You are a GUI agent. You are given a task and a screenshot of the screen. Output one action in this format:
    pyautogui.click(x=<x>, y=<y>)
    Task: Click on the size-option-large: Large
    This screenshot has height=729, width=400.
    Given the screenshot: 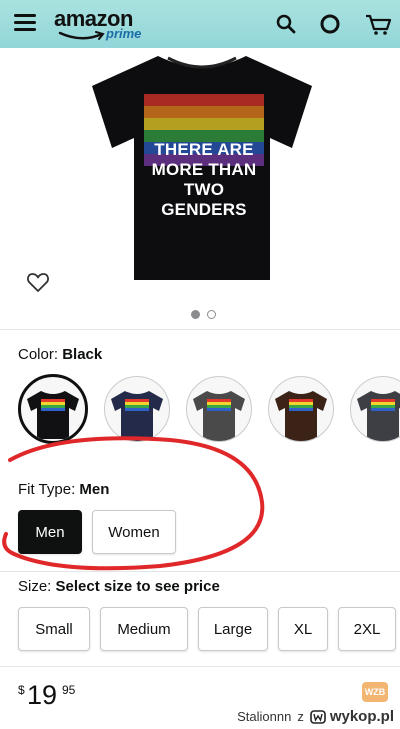 What is the action you would take?
    pyautogui.click(x=233, y=629)
    